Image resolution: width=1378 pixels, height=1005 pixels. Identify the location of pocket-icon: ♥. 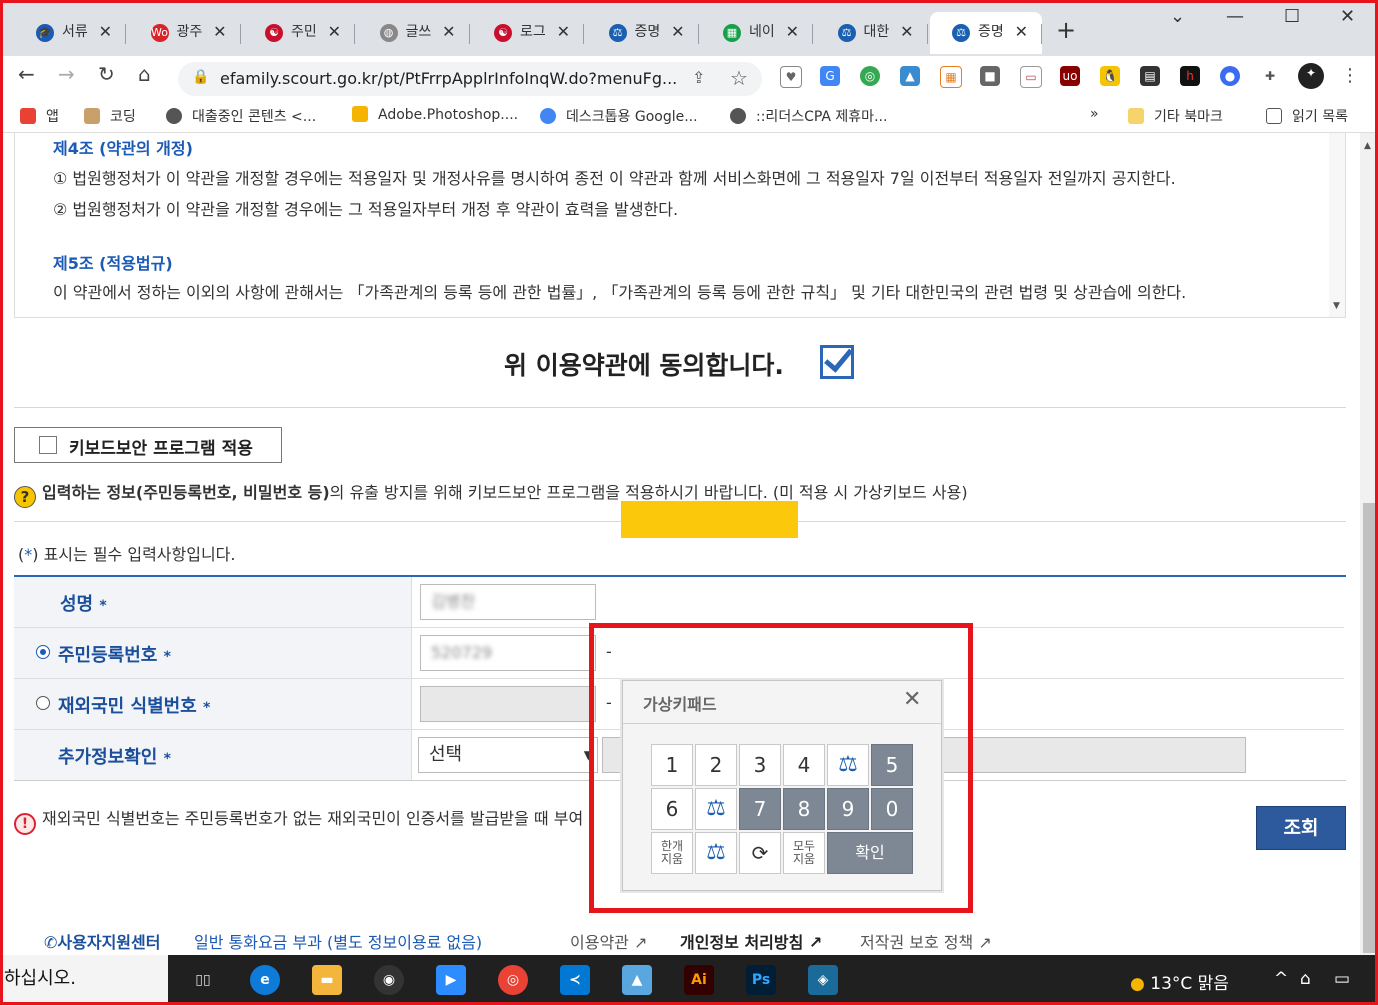
(791, 77).